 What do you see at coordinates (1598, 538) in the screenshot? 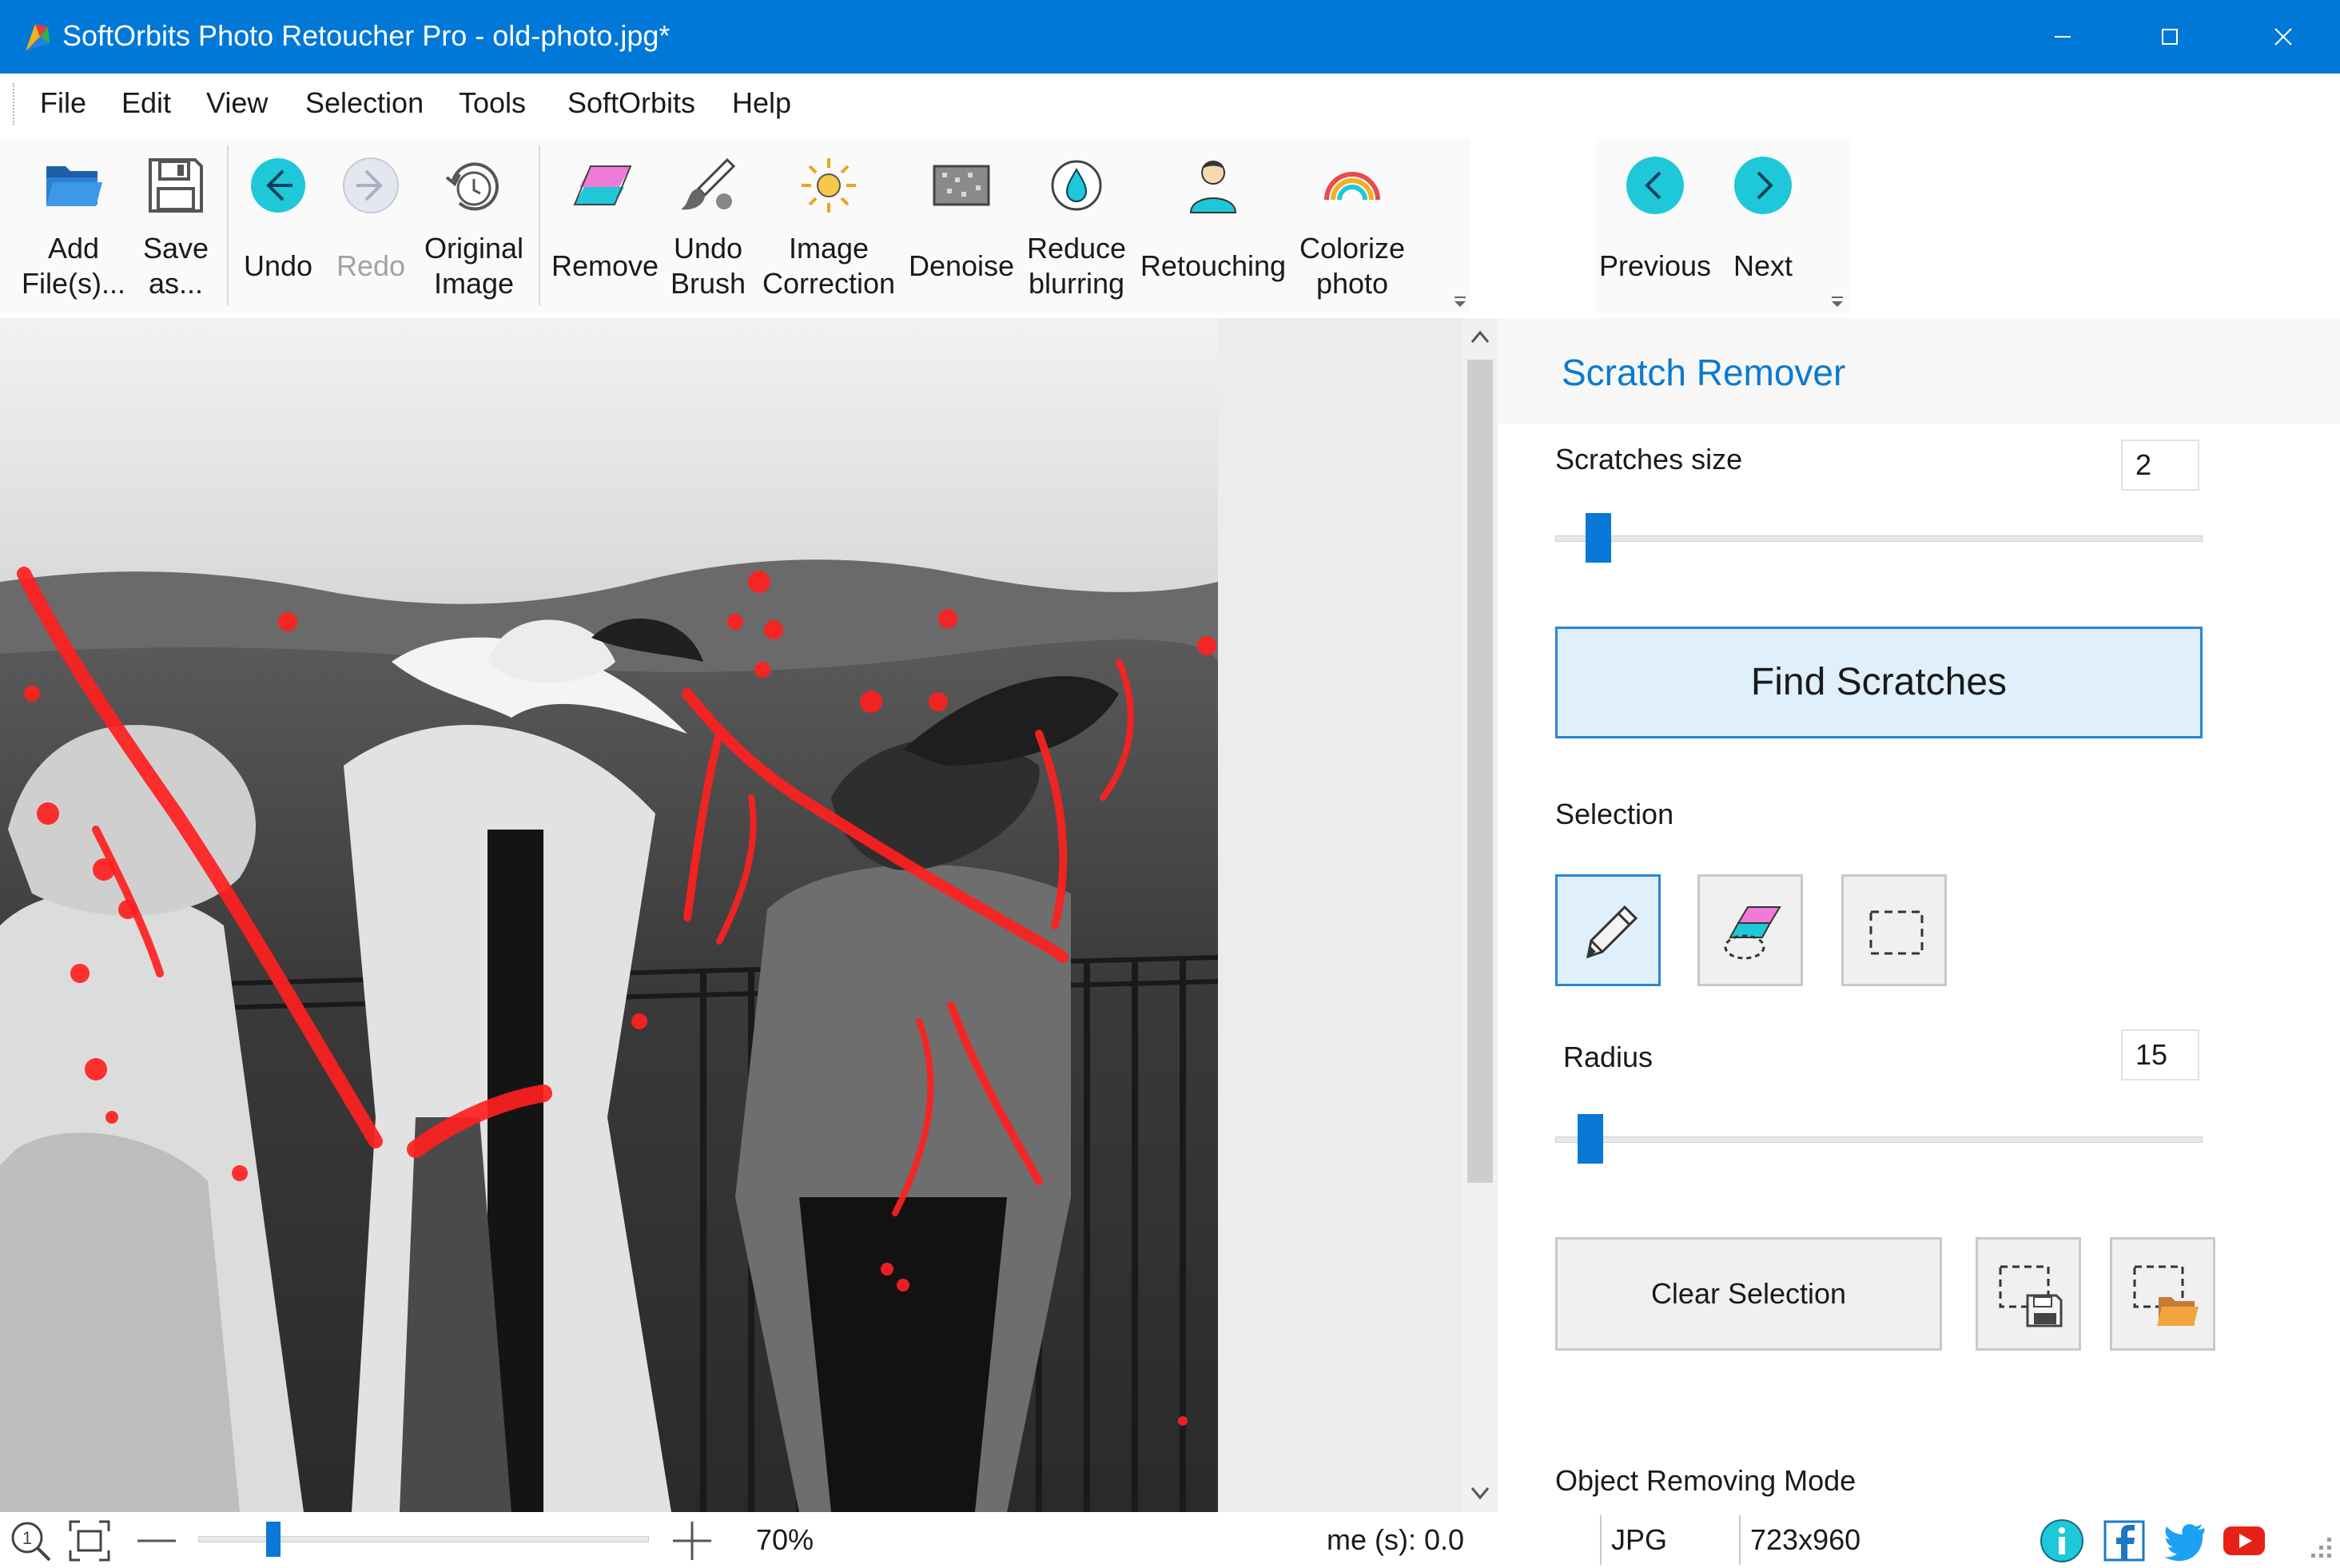
I see `scratches-size-slider-thumb` at bounding box center [1598, 538].